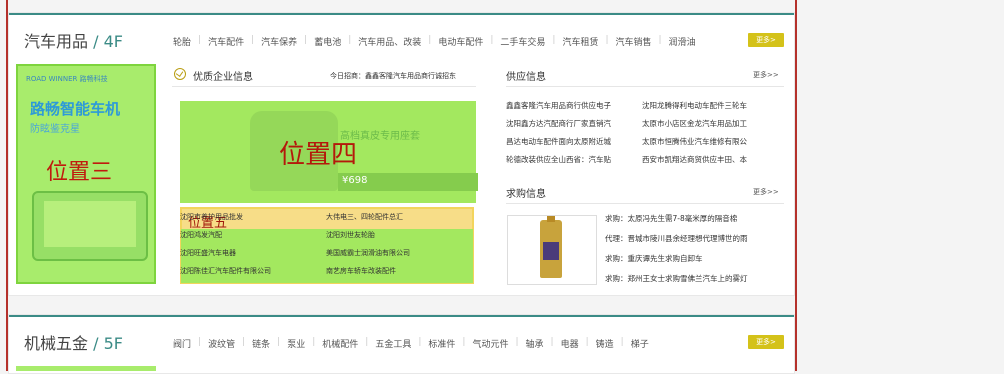 The height and width of the screenshot is (374, 1004). What do you see at coordinates (399, 239) in the screenshot?
I see `company-link: 沈阳刘世友轮胎` at bounding box center [399, 239].